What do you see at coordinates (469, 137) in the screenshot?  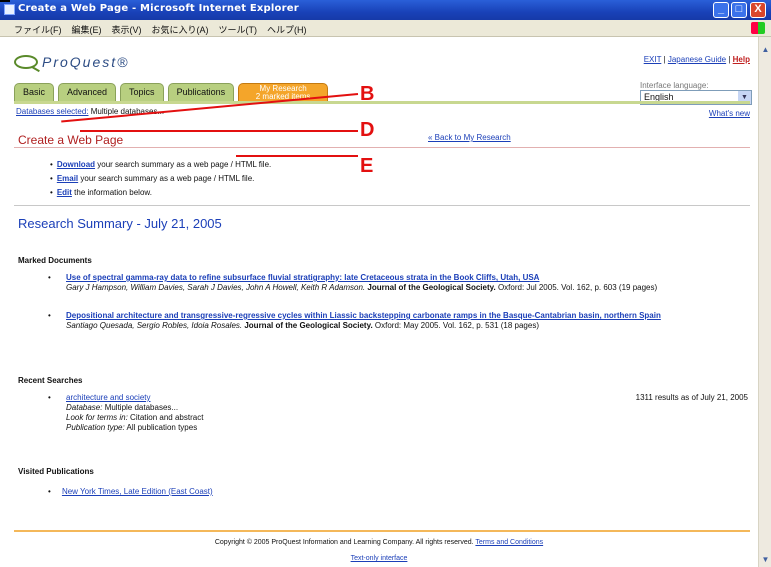 I see `back-to-my-research-link: « Back to My Research` at bounding box center [469, 137].